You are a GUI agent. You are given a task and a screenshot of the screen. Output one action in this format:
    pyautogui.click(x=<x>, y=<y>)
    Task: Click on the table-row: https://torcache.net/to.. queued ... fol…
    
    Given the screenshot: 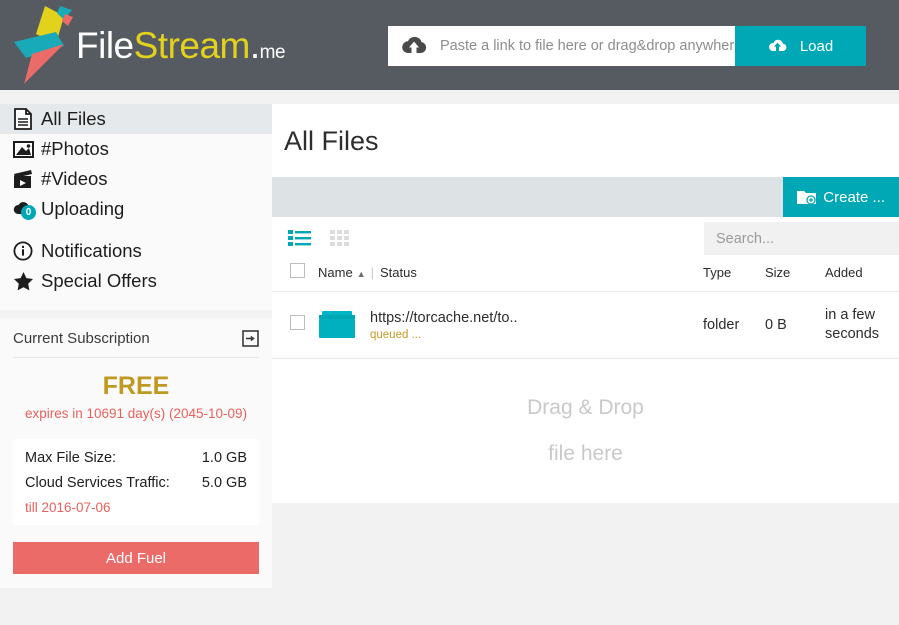 What is the action you would take?
    pyautogui.click(x=585, y=325)
    